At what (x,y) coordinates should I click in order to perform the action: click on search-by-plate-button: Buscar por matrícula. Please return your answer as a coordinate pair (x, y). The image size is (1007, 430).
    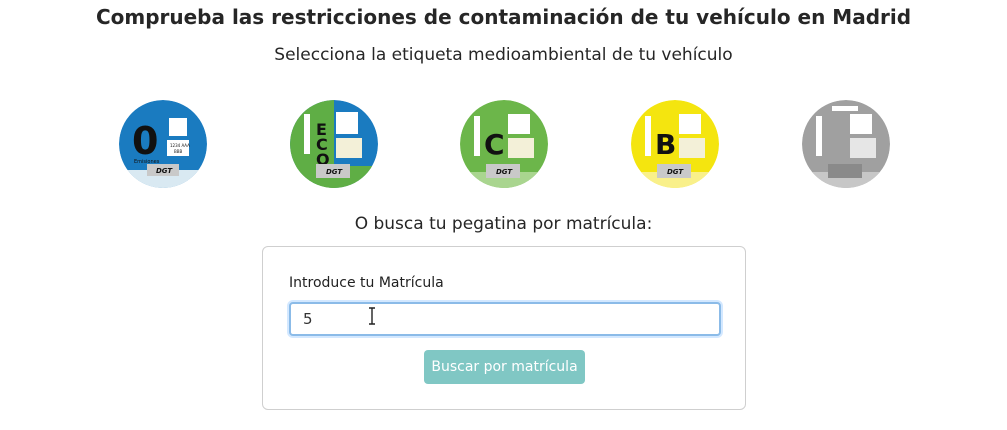
    Looking at the image, I should click on (504, 367).